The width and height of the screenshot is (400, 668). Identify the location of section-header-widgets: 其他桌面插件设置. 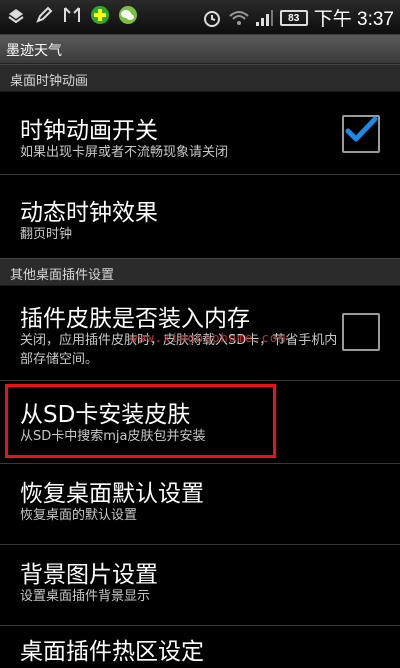
(200, 272).